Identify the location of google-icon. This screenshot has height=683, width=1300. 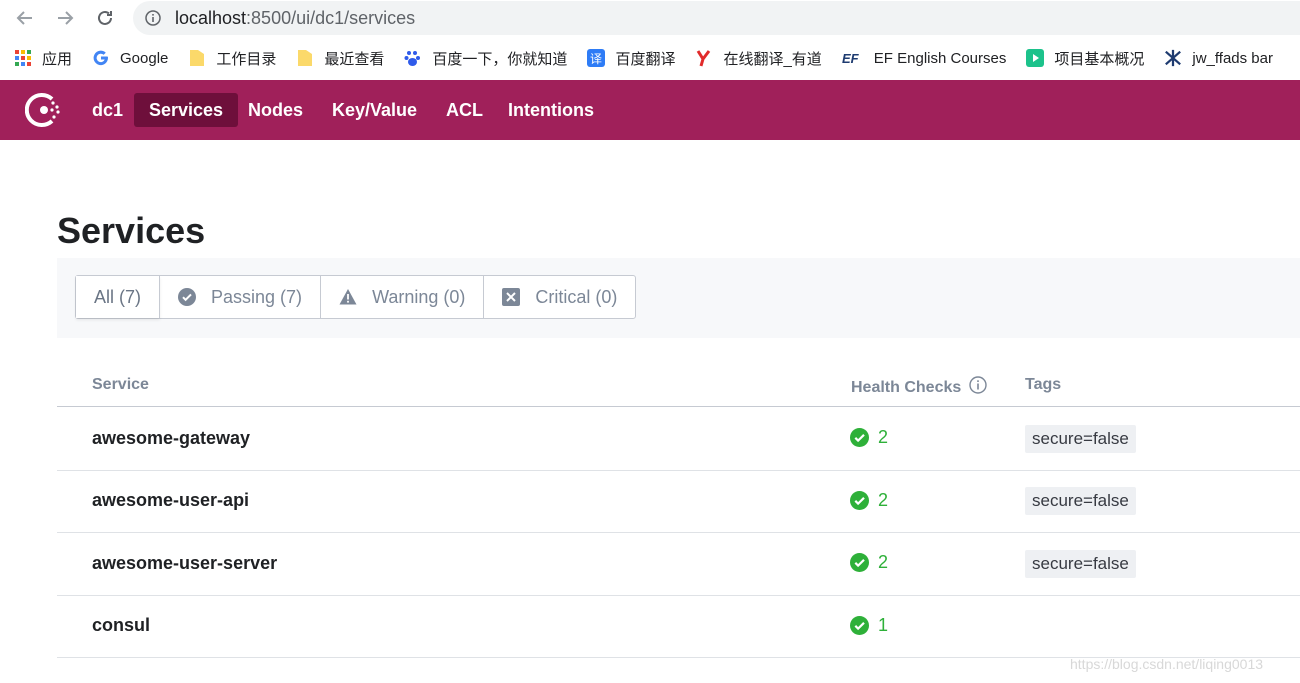
(101, 58).